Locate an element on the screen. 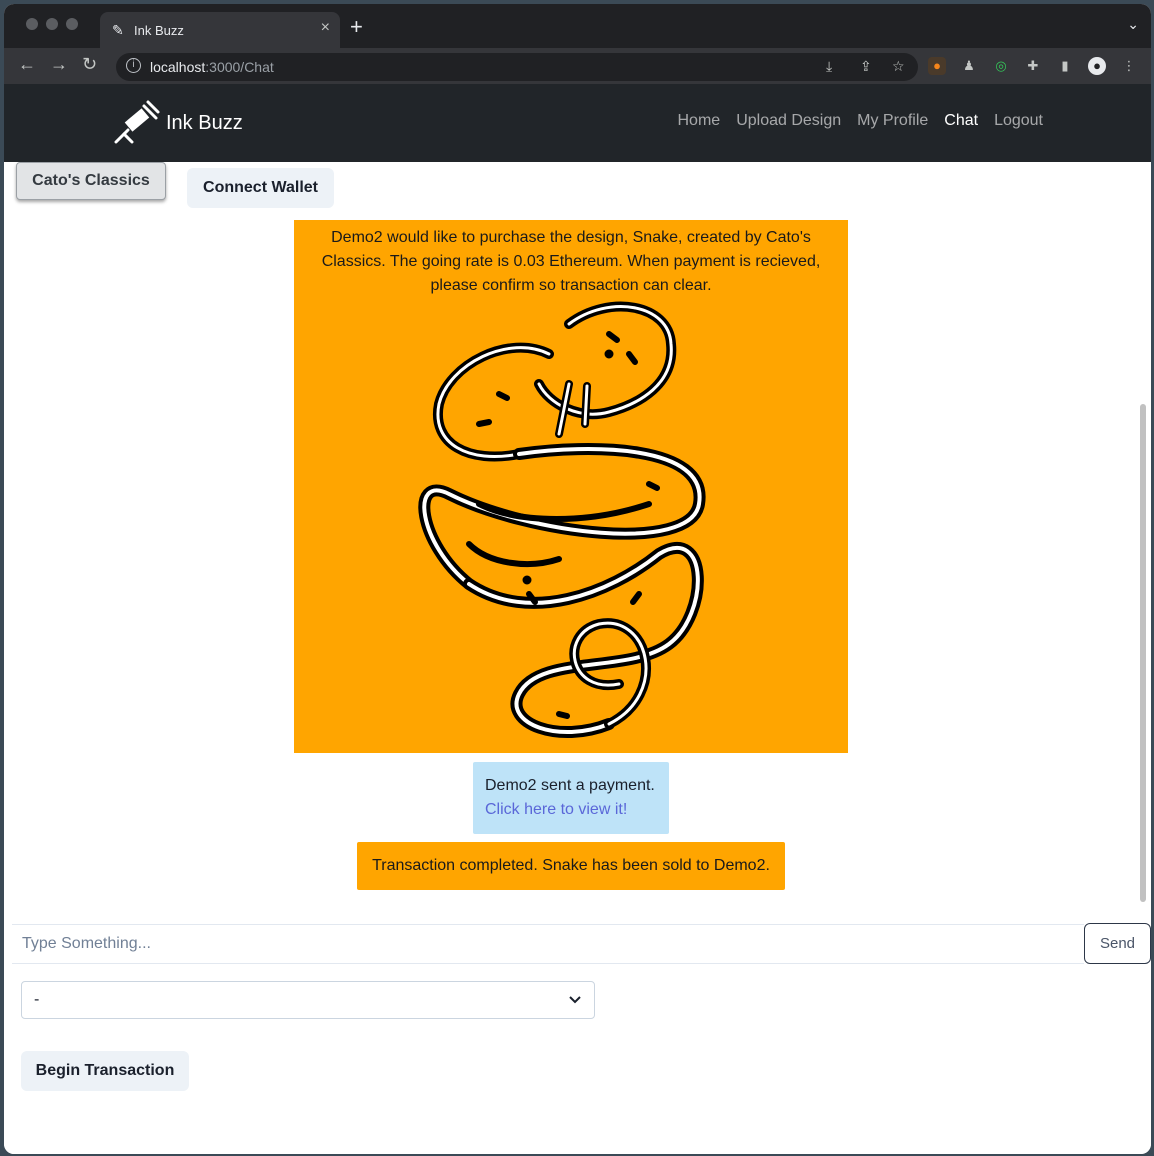  begin-transaction-button: Begin Transaction is located at coordinates (105, 1071).